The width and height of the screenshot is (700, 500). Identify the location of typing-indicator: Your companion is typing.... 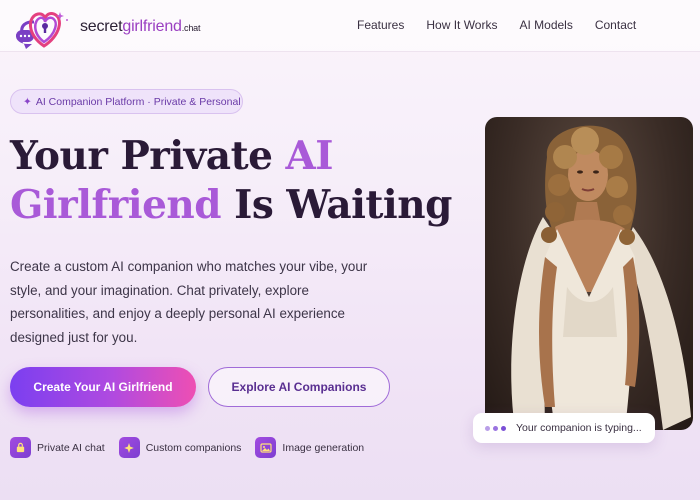
(564, 428).